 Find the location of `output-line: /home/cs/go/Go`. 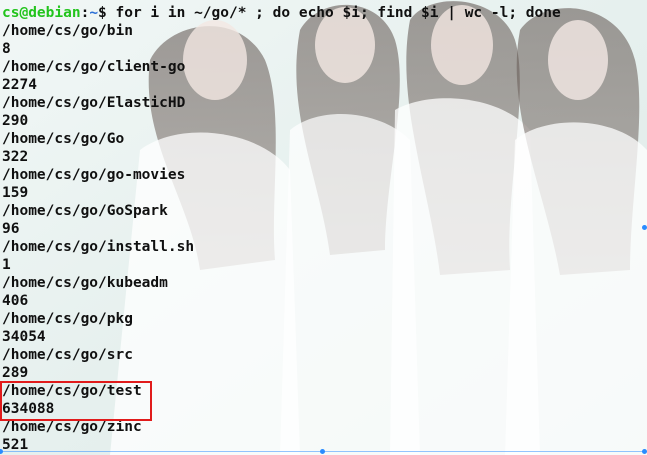

output-line: /home/cs/go/Go is located at coordinates (63, 139).